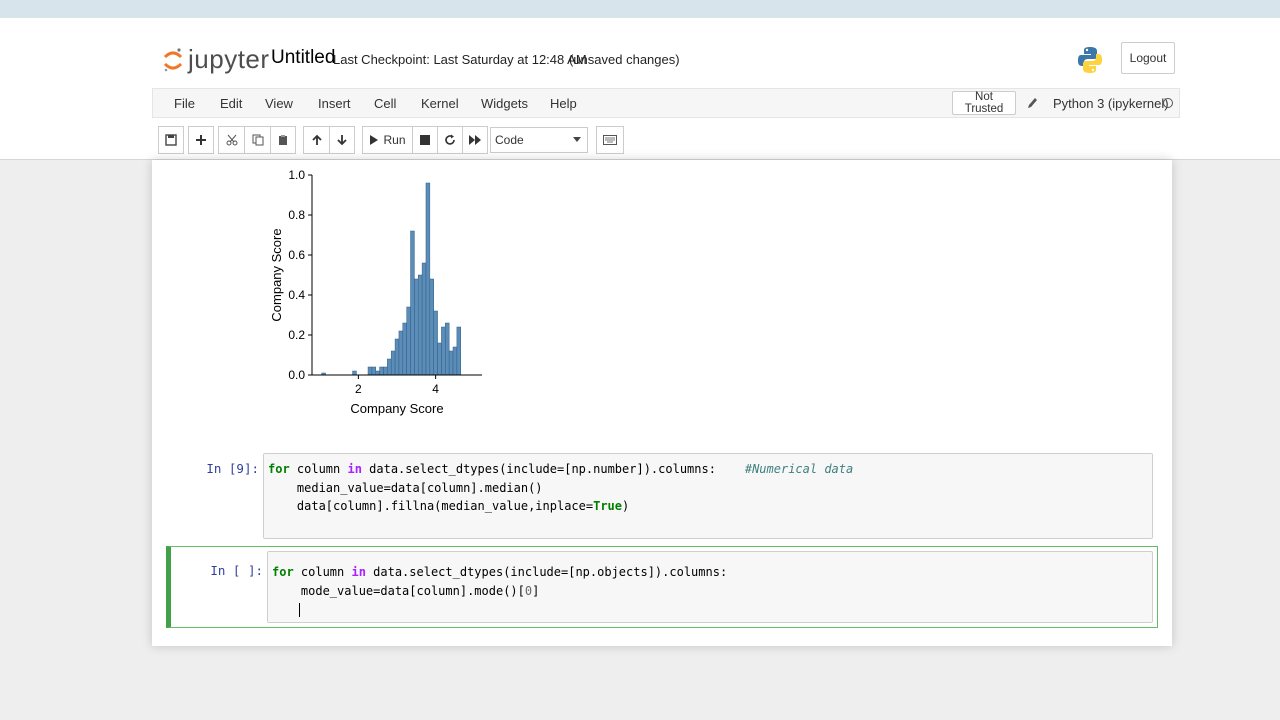 This screenshot has width=1280, height=720. I want to click on text-cursor, so click(299, 610).